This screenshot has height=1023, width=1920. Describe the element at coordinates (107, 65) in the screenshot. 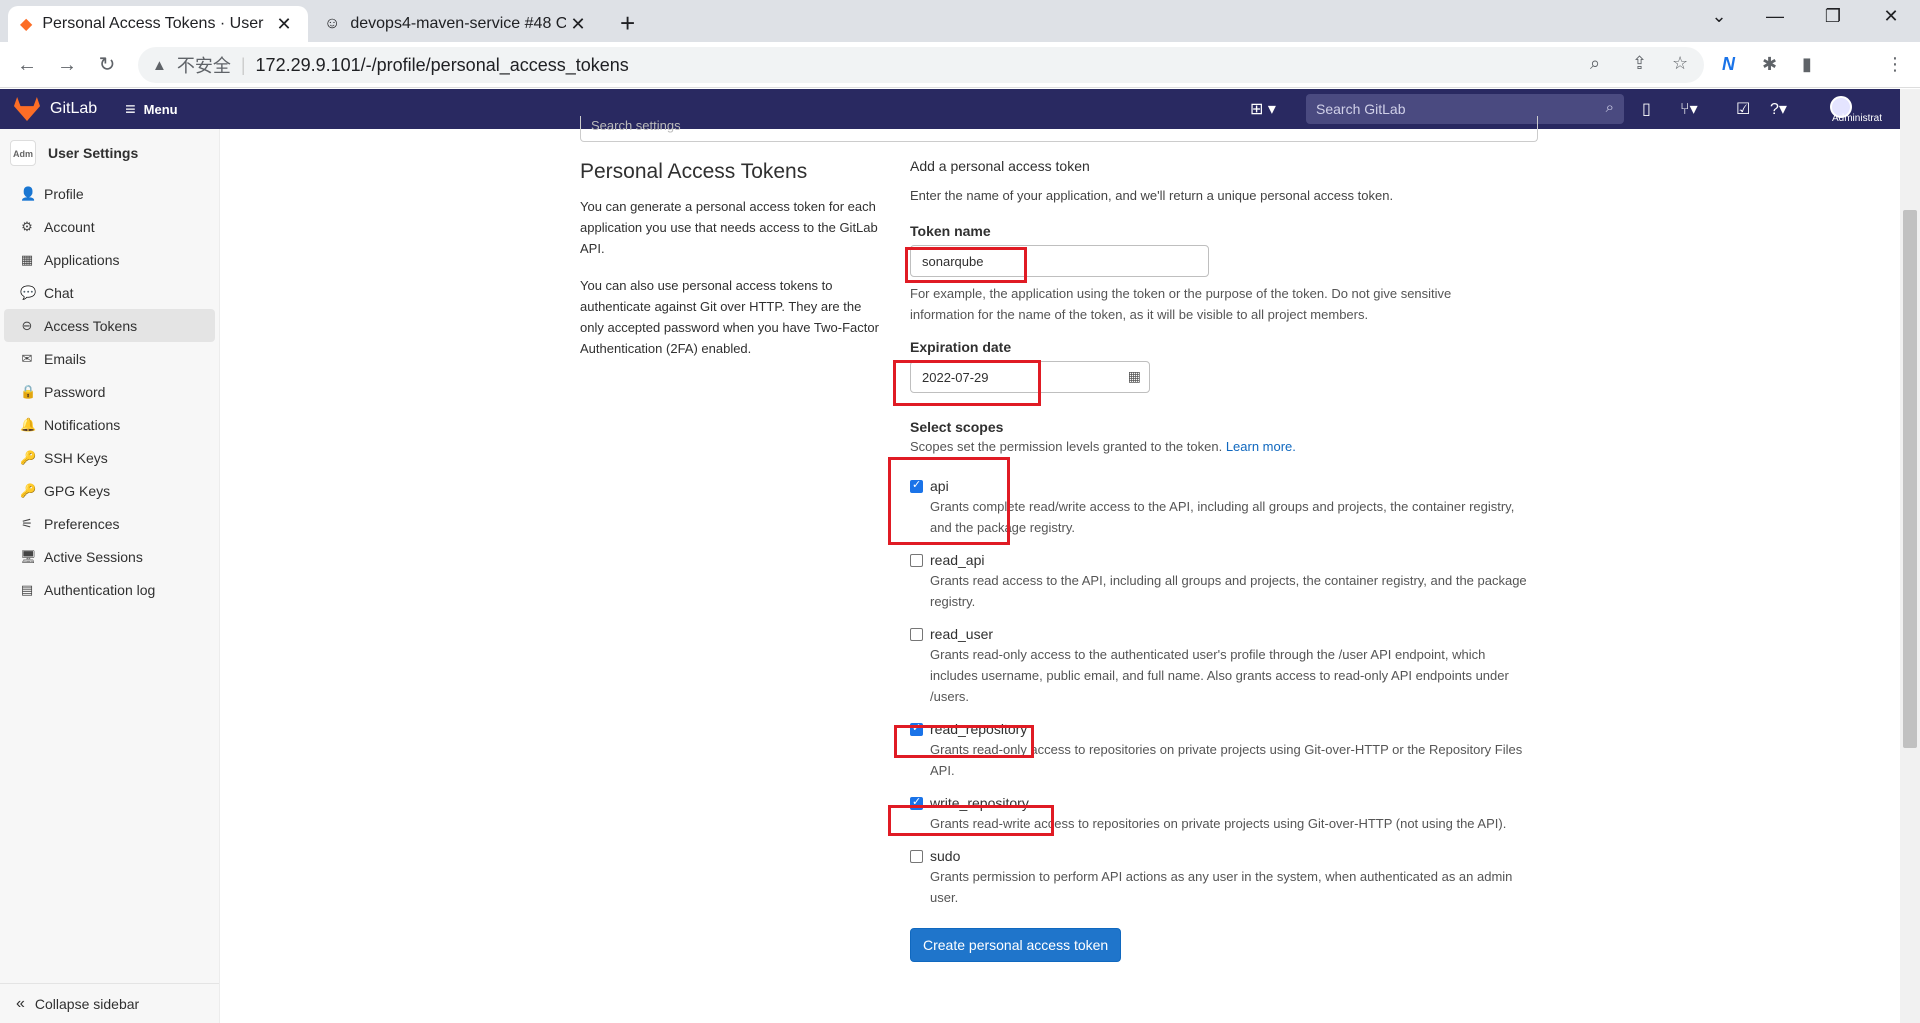

I see `reload-icon: ↻` at that location.